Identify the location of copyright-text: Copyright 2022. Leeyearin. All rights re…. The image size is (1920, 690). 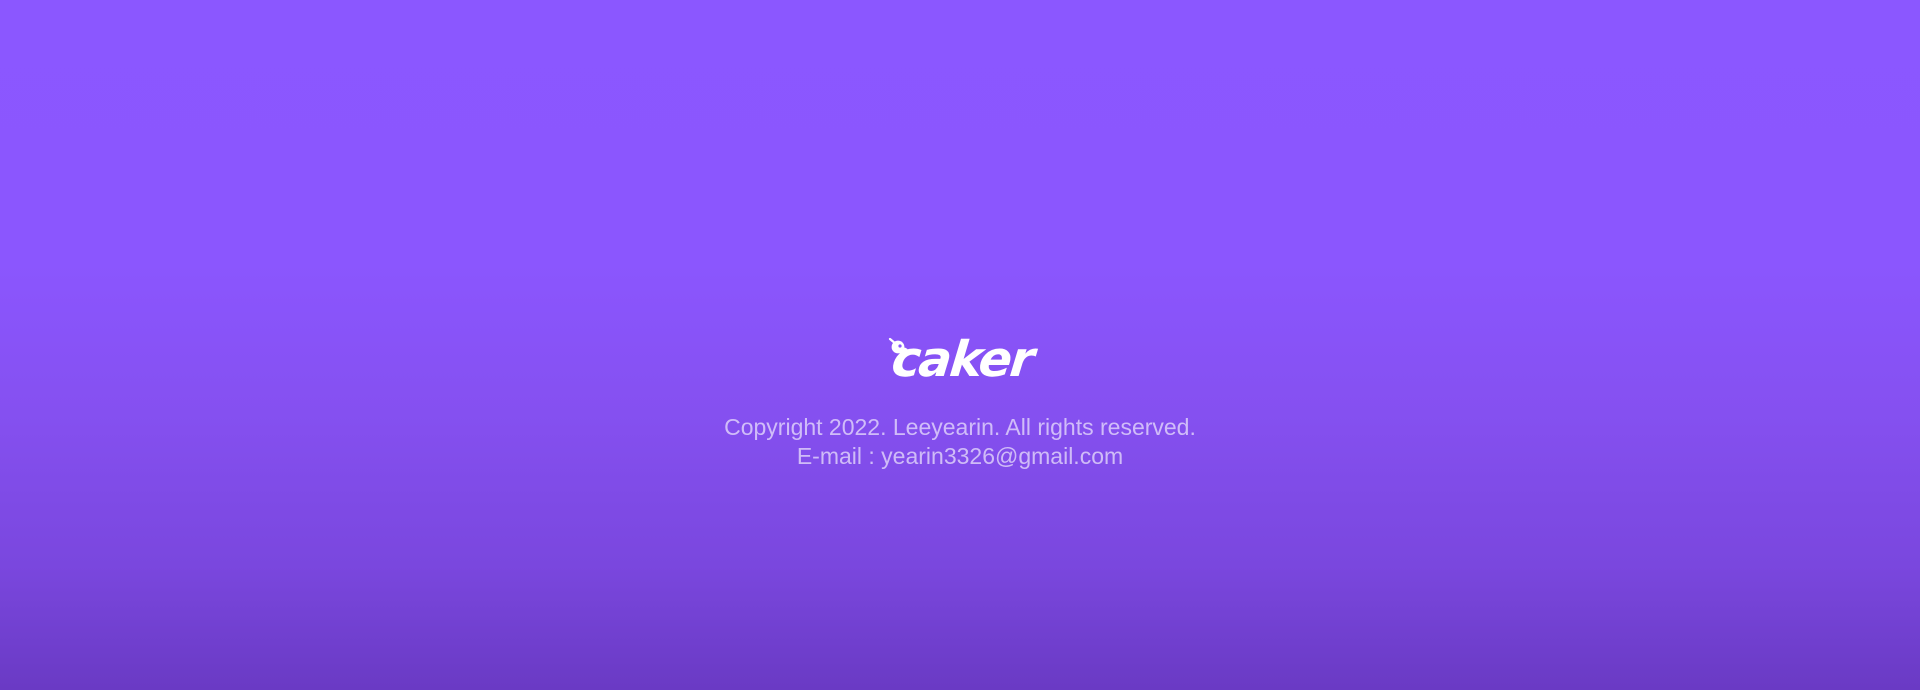
(960, 427).